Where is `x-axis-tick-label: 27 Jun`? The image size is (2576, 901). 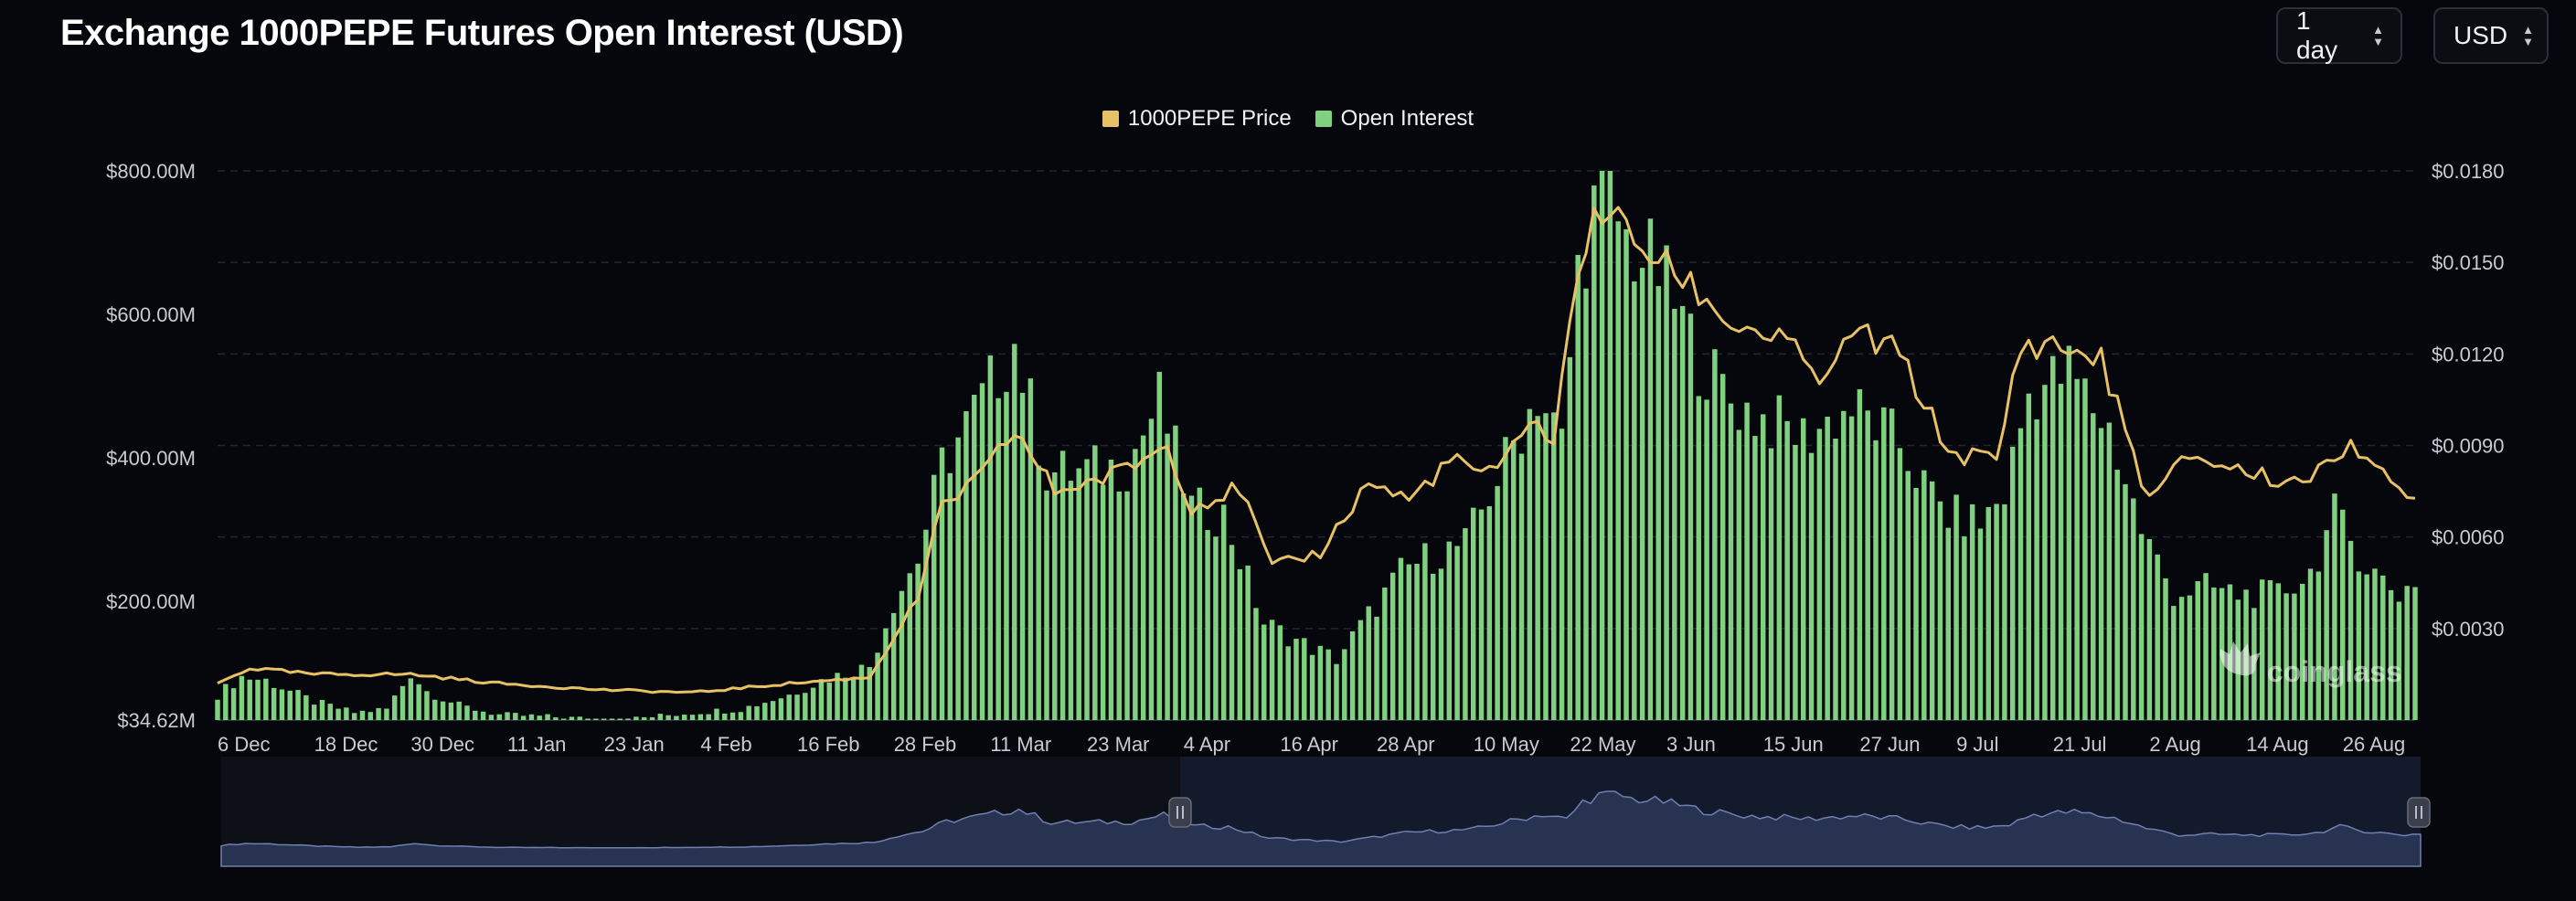
x-axis-tick-label: 27 Jun is located at coordinates (1889, 745).